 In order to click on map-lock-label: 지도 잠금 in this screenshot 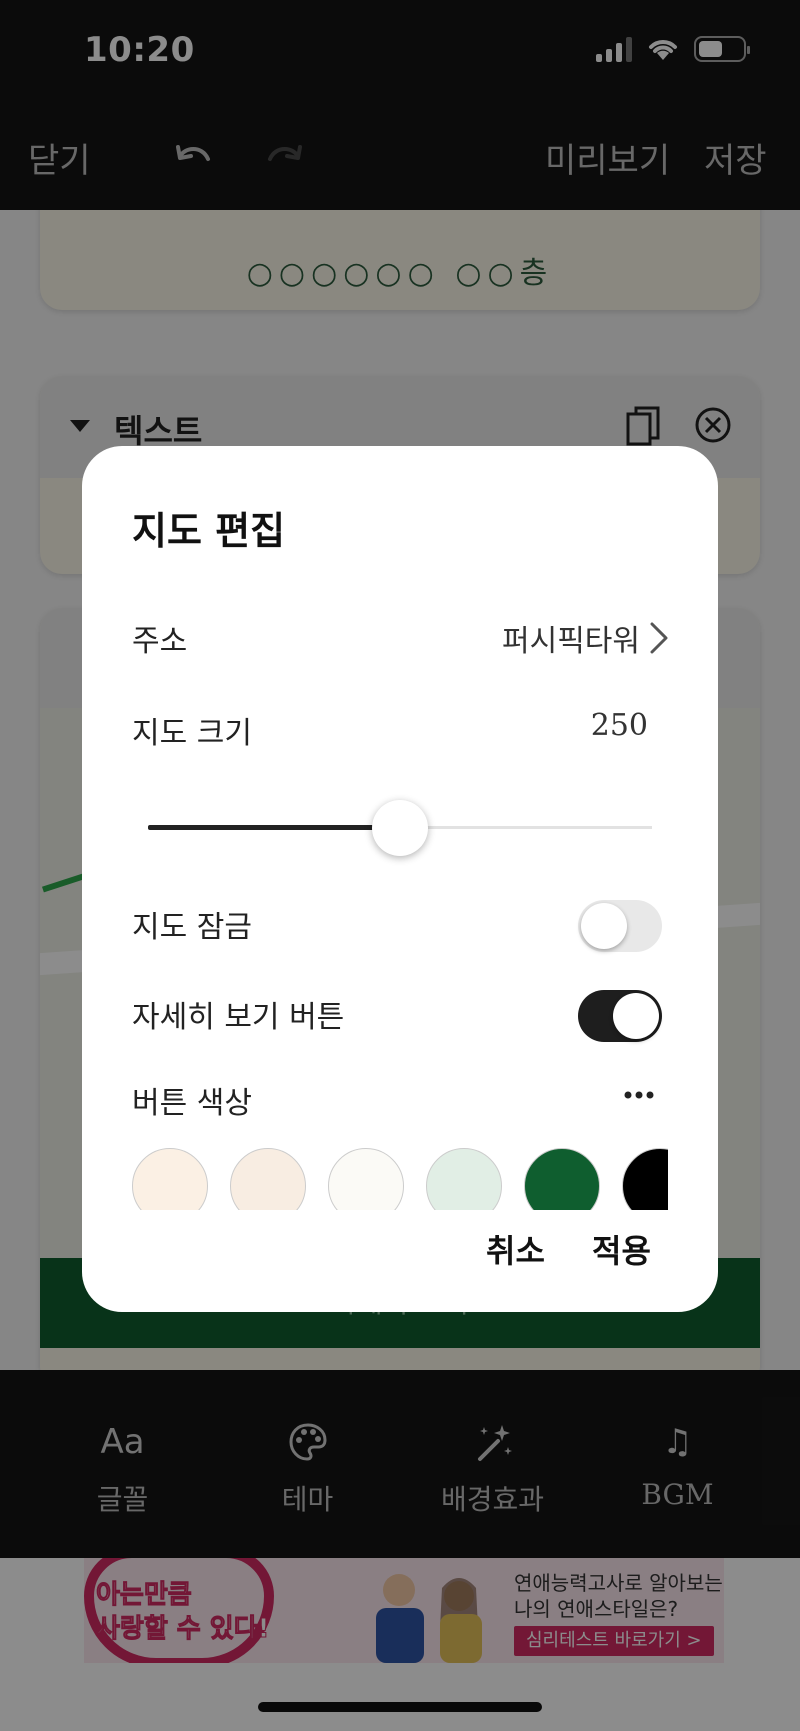, I will do `click(192, 927)`.